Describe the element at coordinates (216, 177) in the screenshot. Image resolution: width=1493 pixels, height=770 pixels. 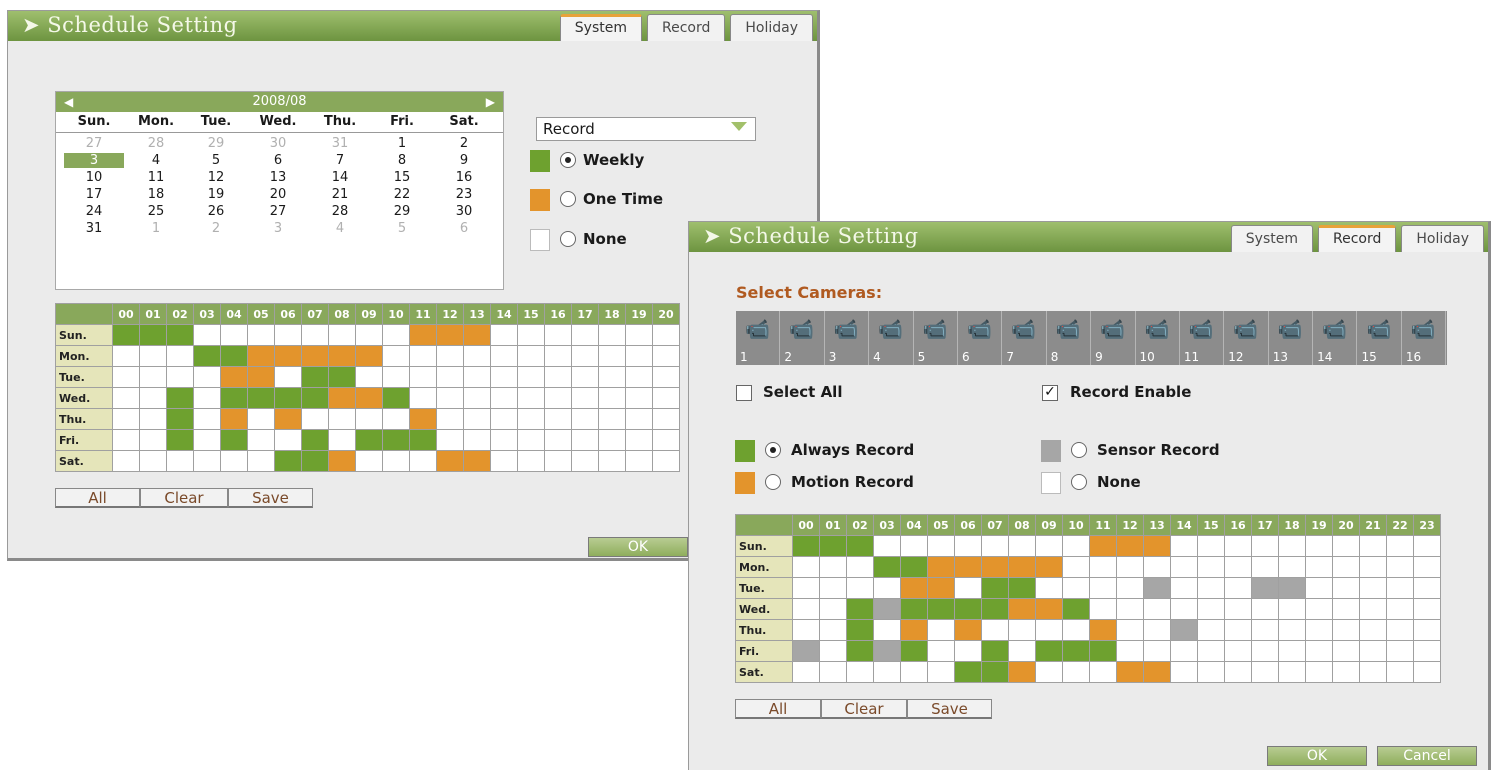
I see `calendar-day: 12` at that location.